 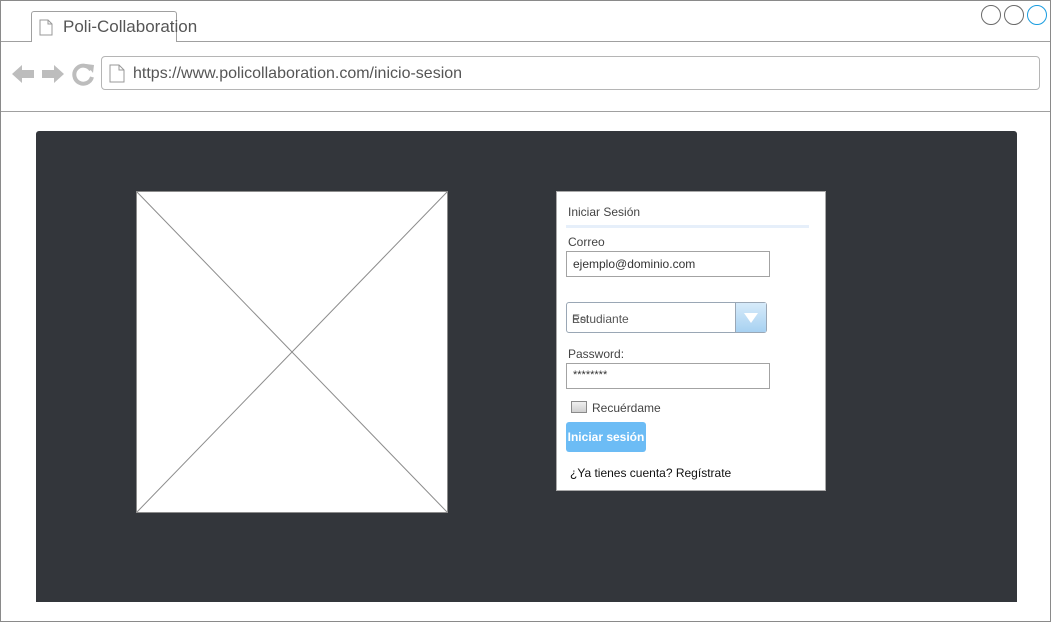 I want to click on remember-checkbox, so click(x=579, y=407).